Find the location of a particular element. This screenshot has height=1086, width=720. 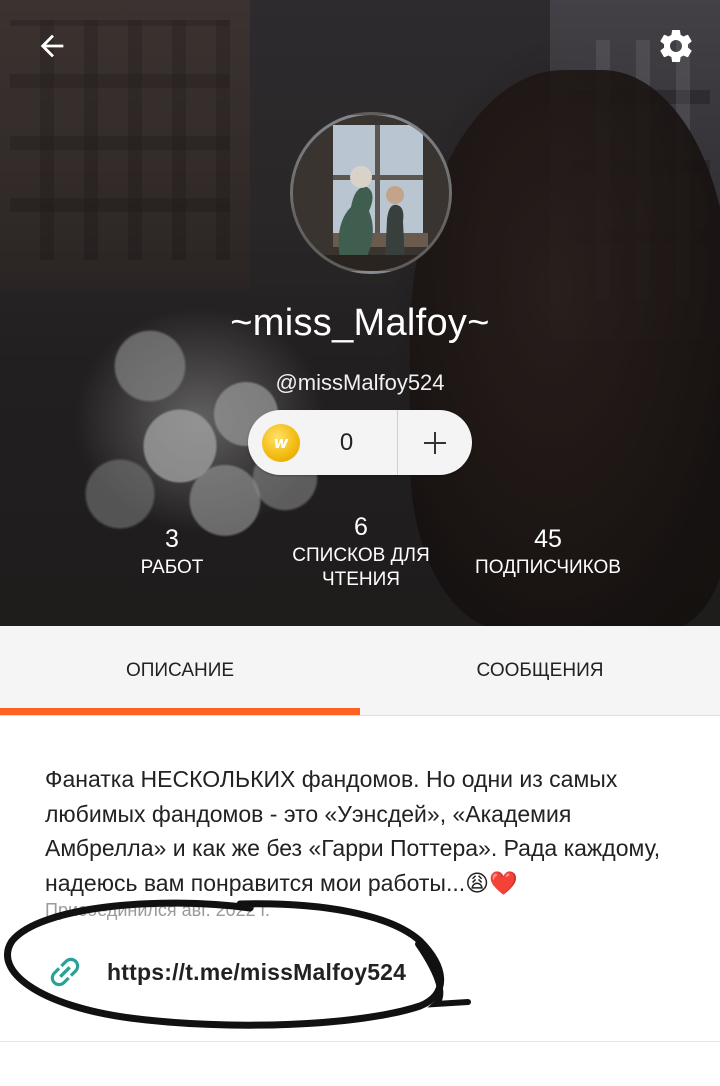

add-coins-button is located at coordinates (435, 442).